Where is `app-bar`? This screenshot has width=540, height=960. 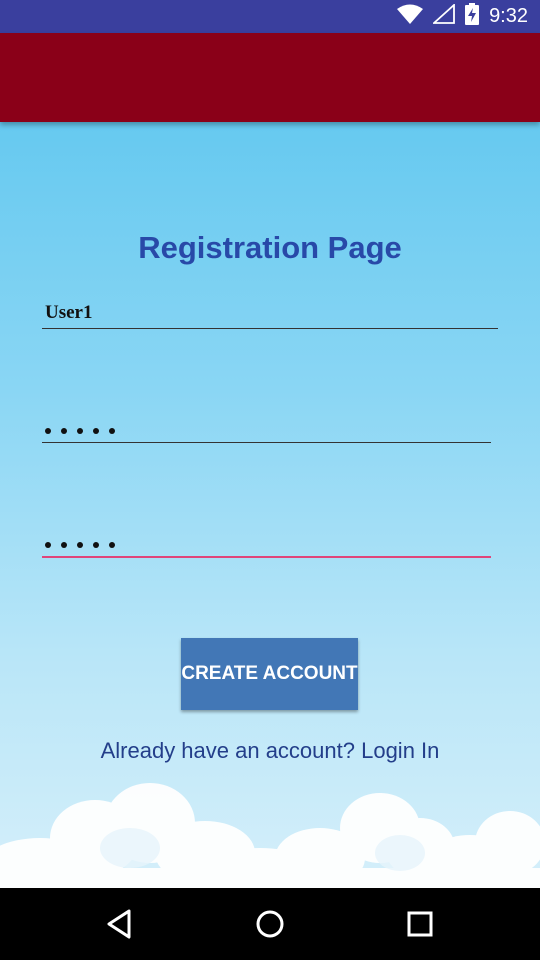
app-bar is located at coordinates (270, 77).